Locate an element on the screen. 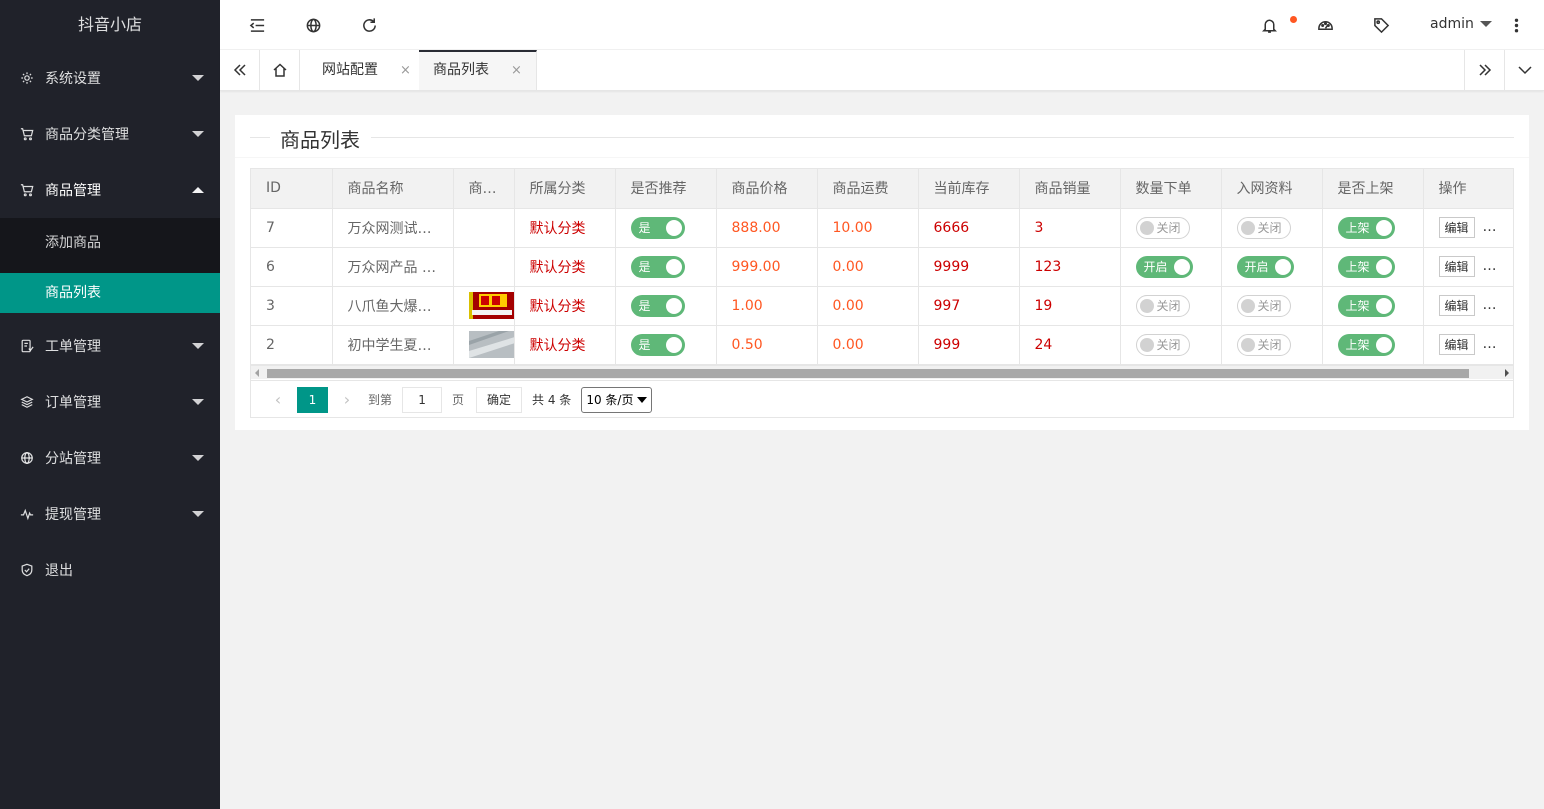 This screenshot has height=809, width=1544. switch-label: 是 is located at coordinates (644, 345).